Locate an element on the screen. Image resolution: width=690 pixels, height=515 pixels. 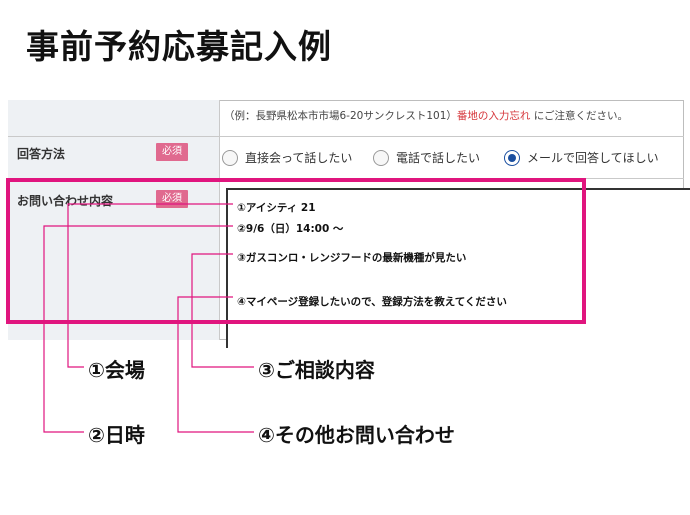
radio-label: 電話で話したい is located at coordinates (438, 158).